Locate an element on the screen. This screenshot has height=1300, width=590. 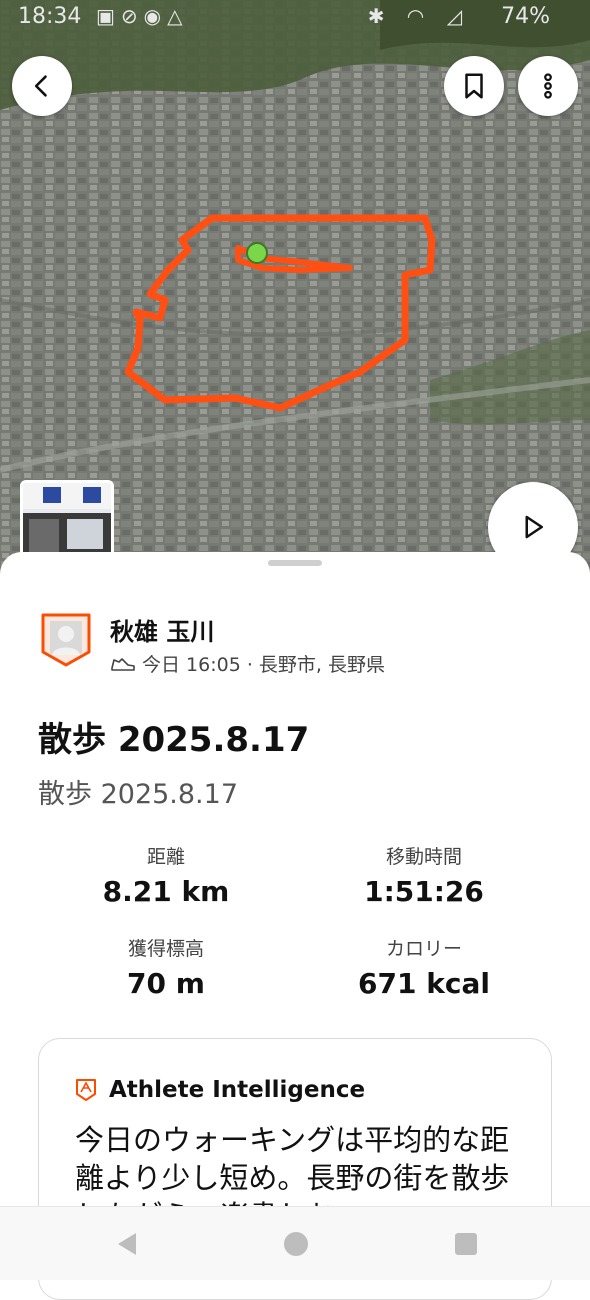
bookmark-button is located at coordinates (474, 86).